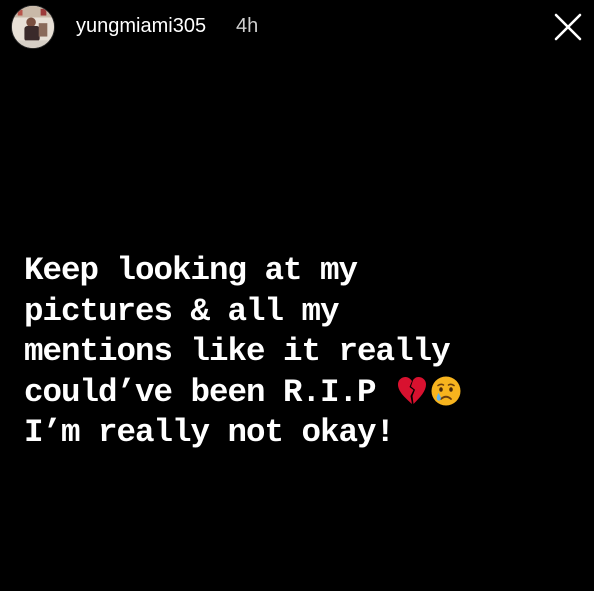 The image size is (594, 591). What do you see at coordinates (191, 270) in the screenshot?
I see `caption-line-1: Keep looking at my` at bounding box center [191, 270].